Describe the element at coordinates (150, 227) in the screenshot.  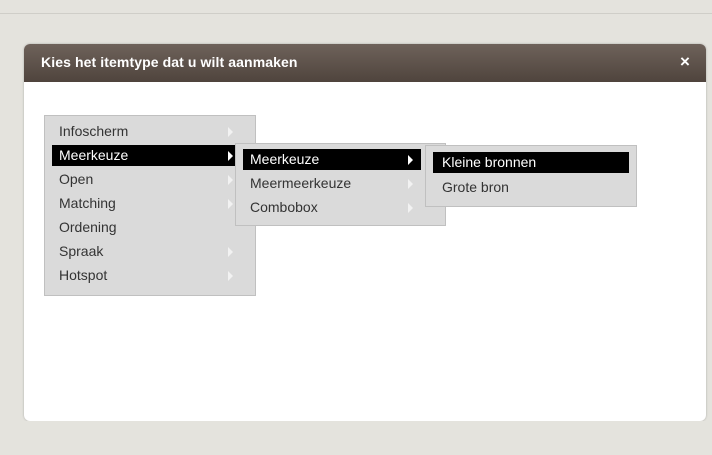
I see `menu-item-ordening: Ordening` at that location.